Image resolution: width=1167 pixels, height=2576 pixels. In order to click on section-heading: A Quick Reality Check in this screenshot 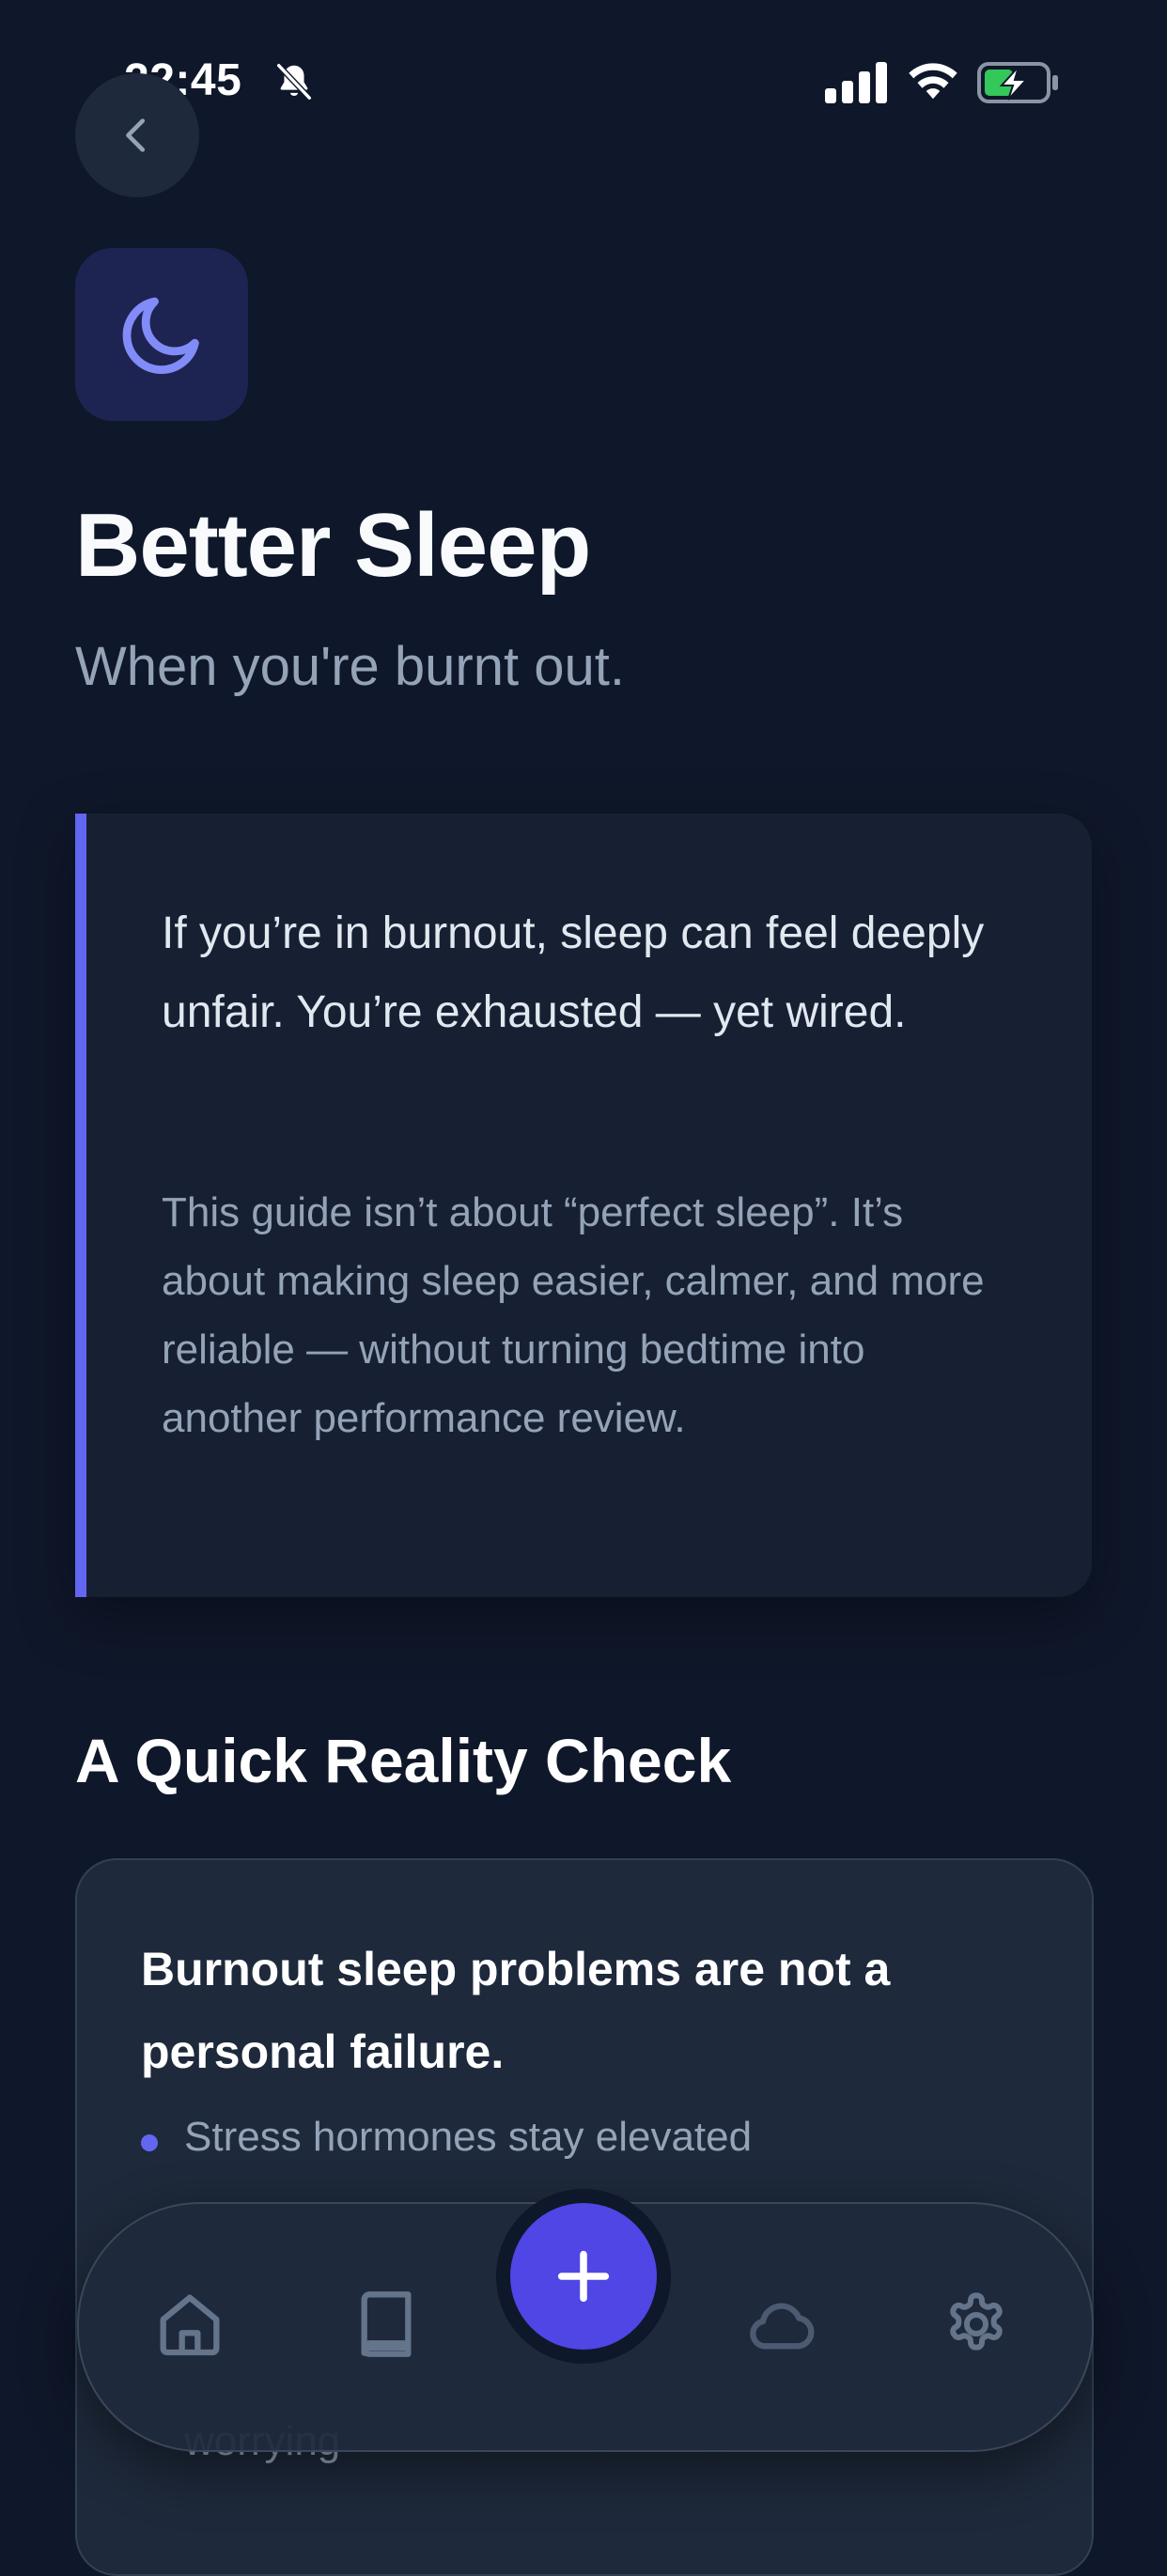, I will do `click(403, 1760)`.